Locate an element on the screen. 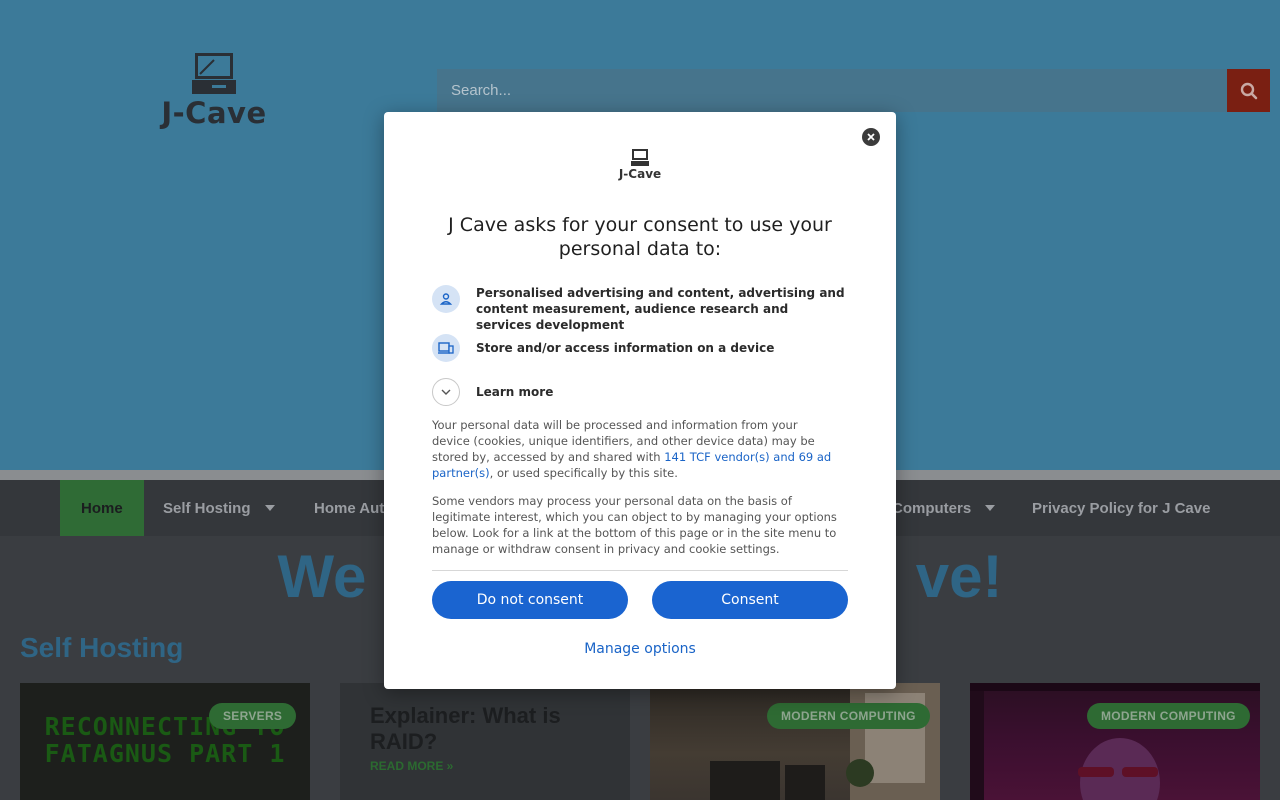 This screenshot has height=800, width=1280. consent-site-logo: J-Cave is located at coordinates (640, 166).